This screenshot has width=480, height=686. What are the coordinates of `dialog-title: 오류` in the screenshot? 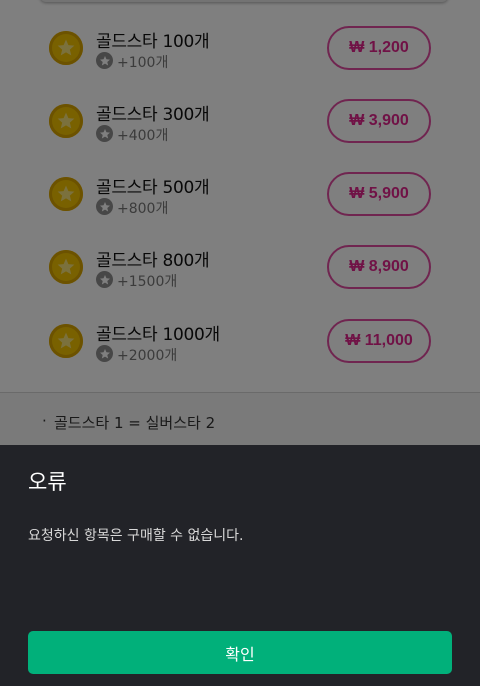 It's located at (47, 482).